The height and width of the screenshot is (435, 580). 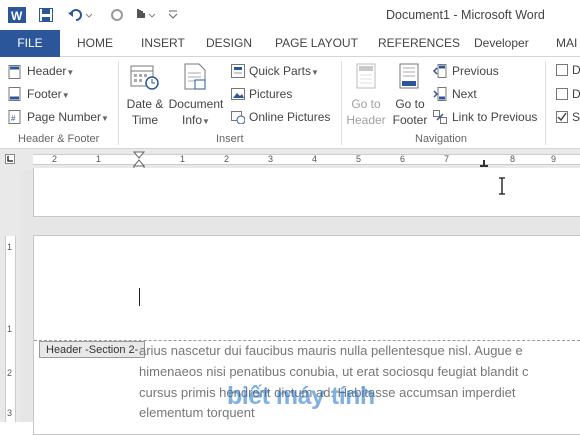 I want to click on footer-button: Footer▼, so click(x=48, y=94).